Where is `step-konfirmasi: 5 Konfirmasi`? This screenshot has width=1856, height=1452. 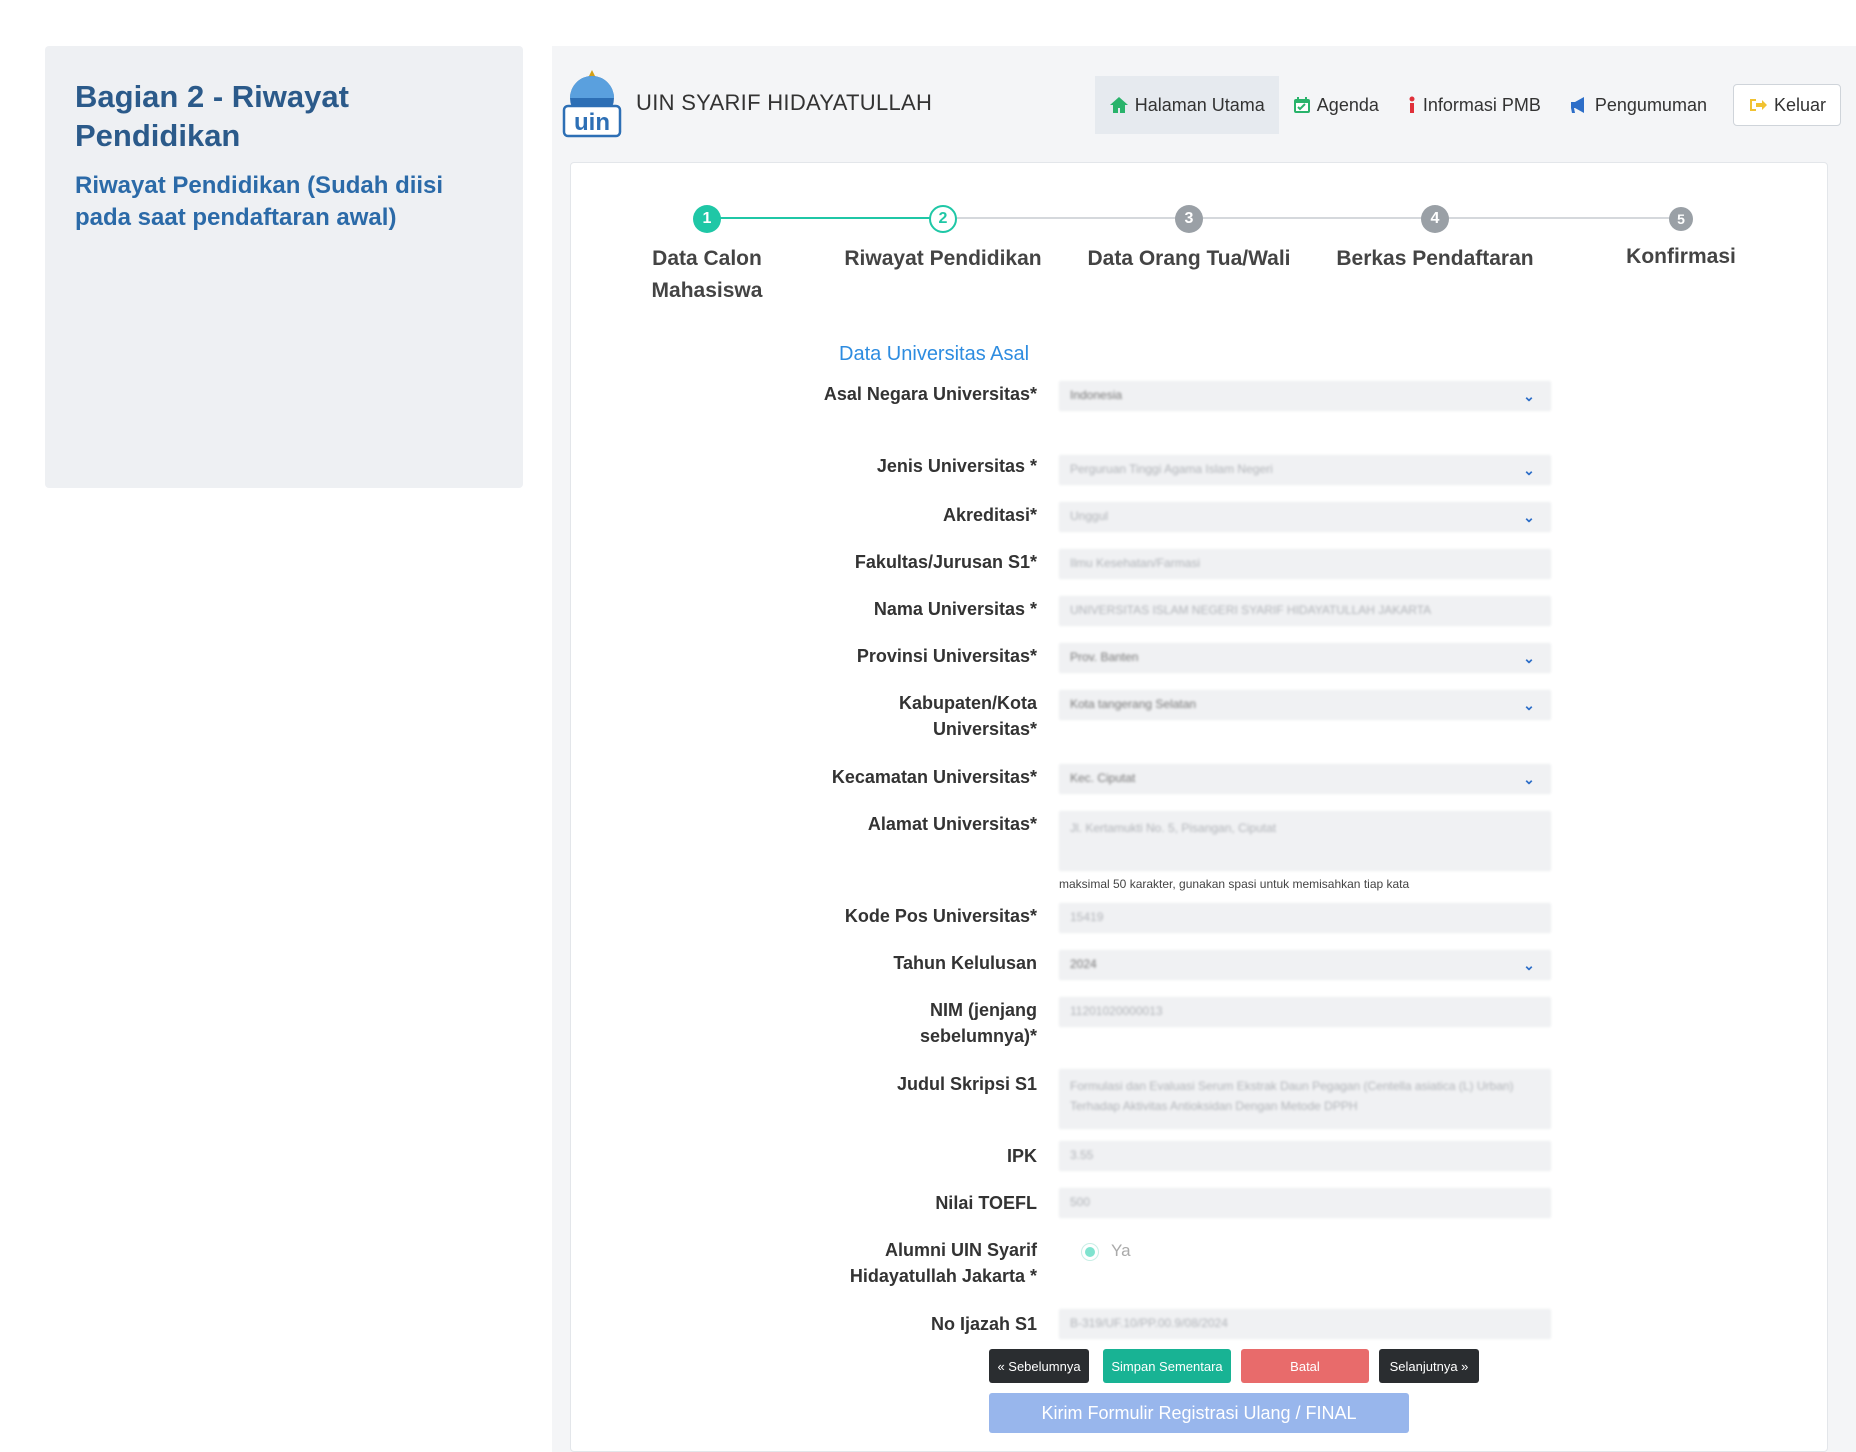
step-konfirmasi: 5 Konfirmasi is located at coordinates (1681, 239).